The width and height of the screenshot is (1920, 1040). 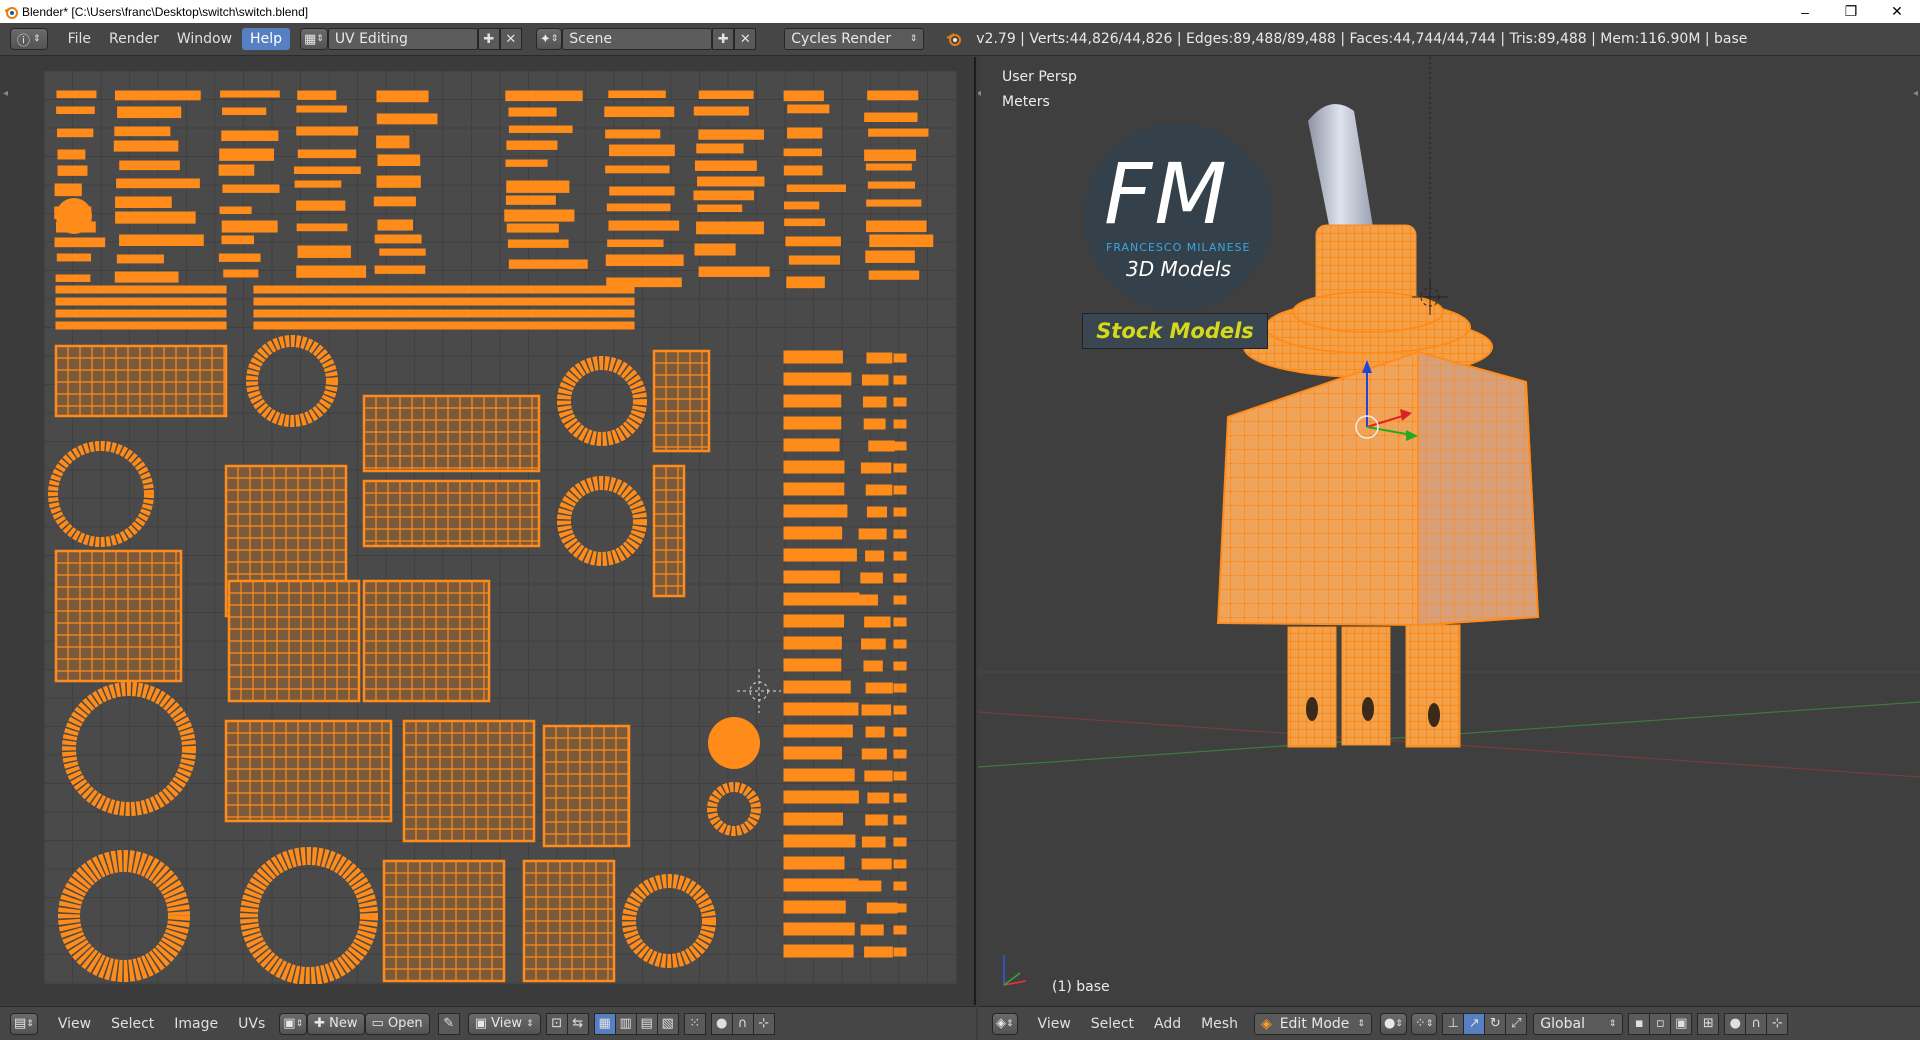 I want to click on proportional-edit-3d-button: ●, so click(x=1735, y=1023).